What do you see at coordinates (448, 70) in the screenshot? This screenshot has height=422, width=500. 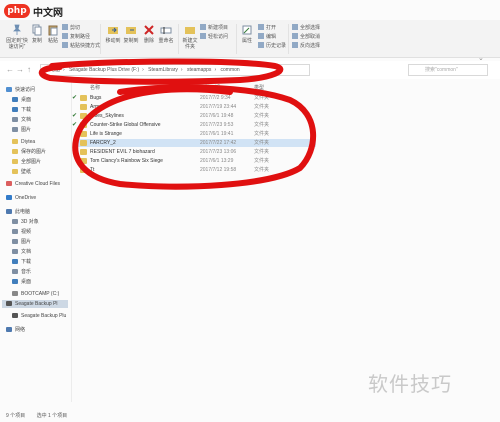 I see `search-input: 搜索"common"` at bounding box center [448, 70].